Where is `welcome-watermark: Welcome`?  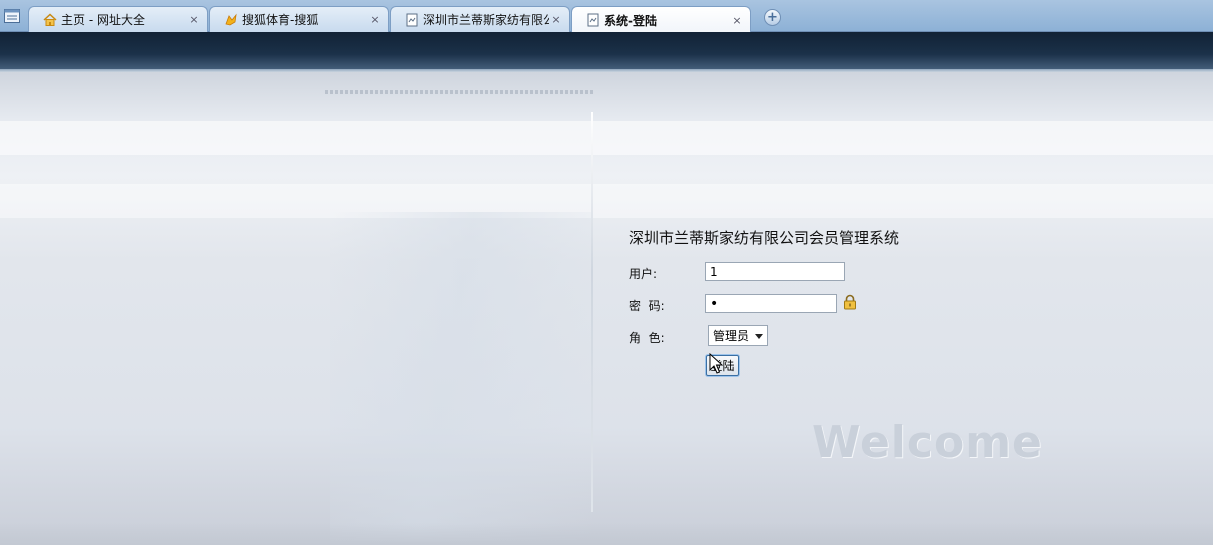
welcome-watermark: Welcome is located at coordinates (927, 442).